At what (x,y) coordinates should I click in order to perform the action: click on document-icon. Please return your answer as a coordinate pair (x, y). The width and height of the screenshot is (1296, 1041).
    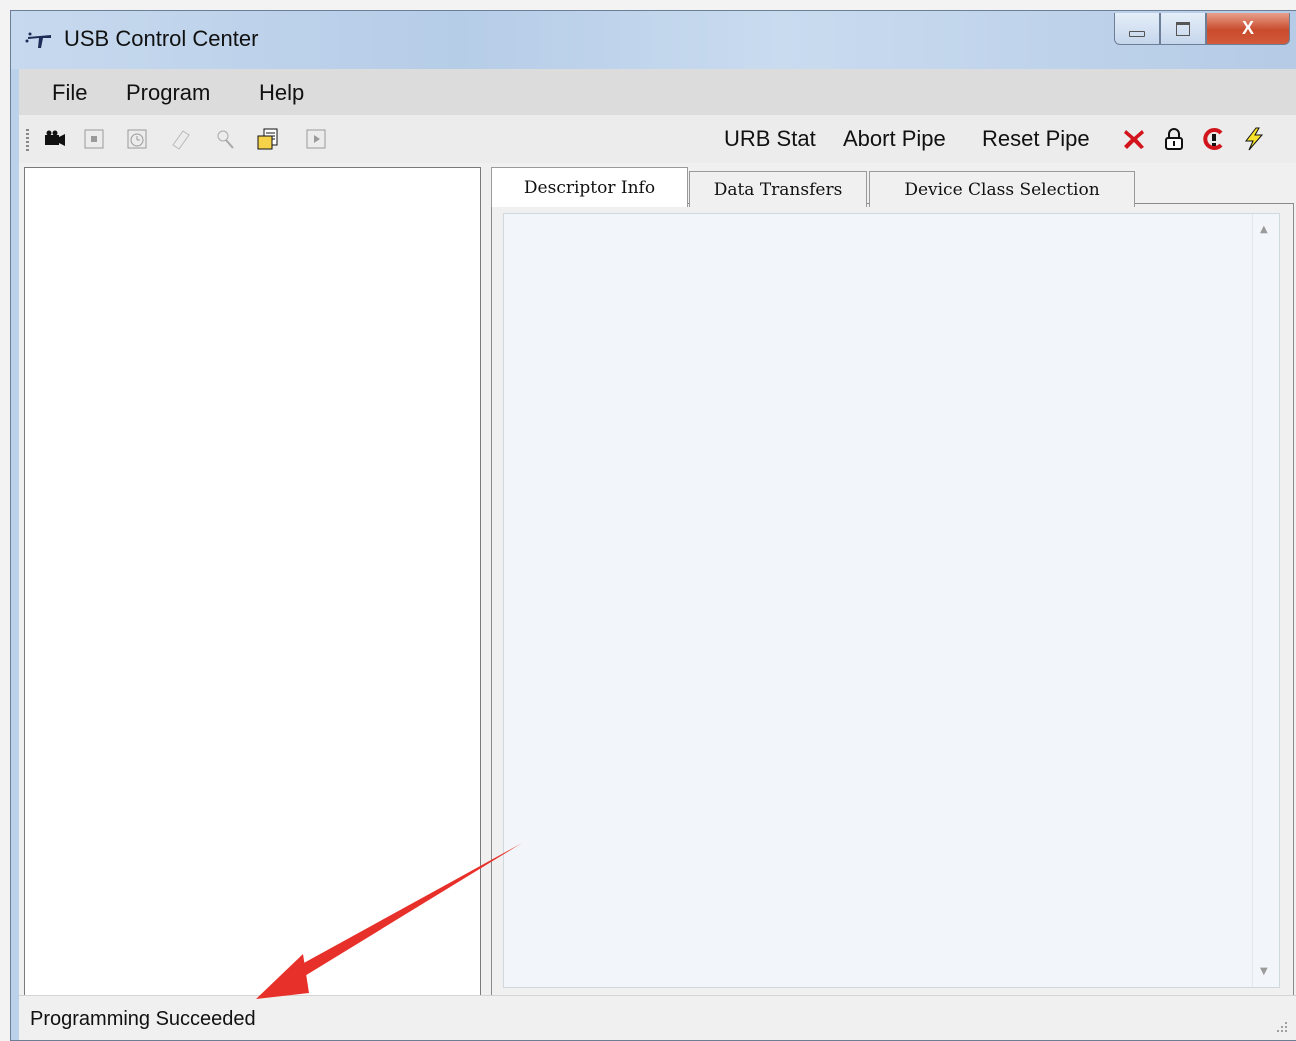
    Looking at the image, I should click on (268, 139).